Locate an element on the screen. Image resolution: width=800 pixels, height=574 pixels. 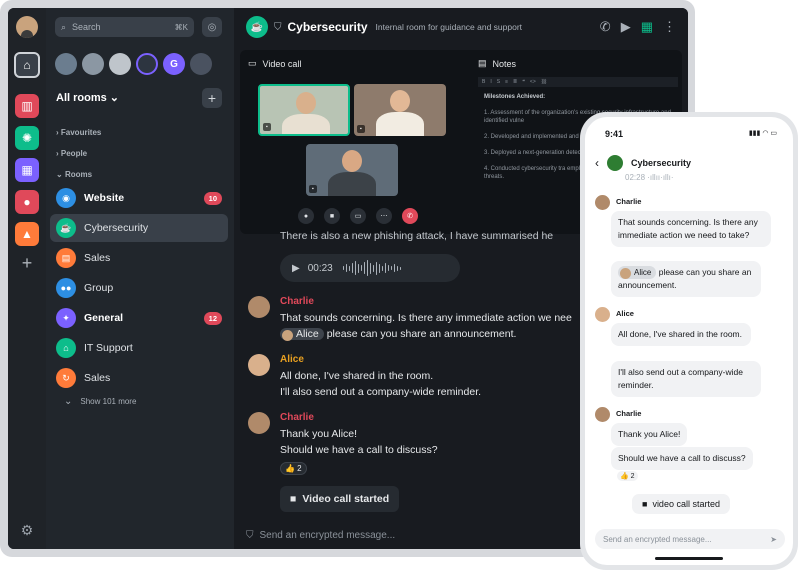
room-item-sales: ▤ Sales is located at coordinates (139, 258).